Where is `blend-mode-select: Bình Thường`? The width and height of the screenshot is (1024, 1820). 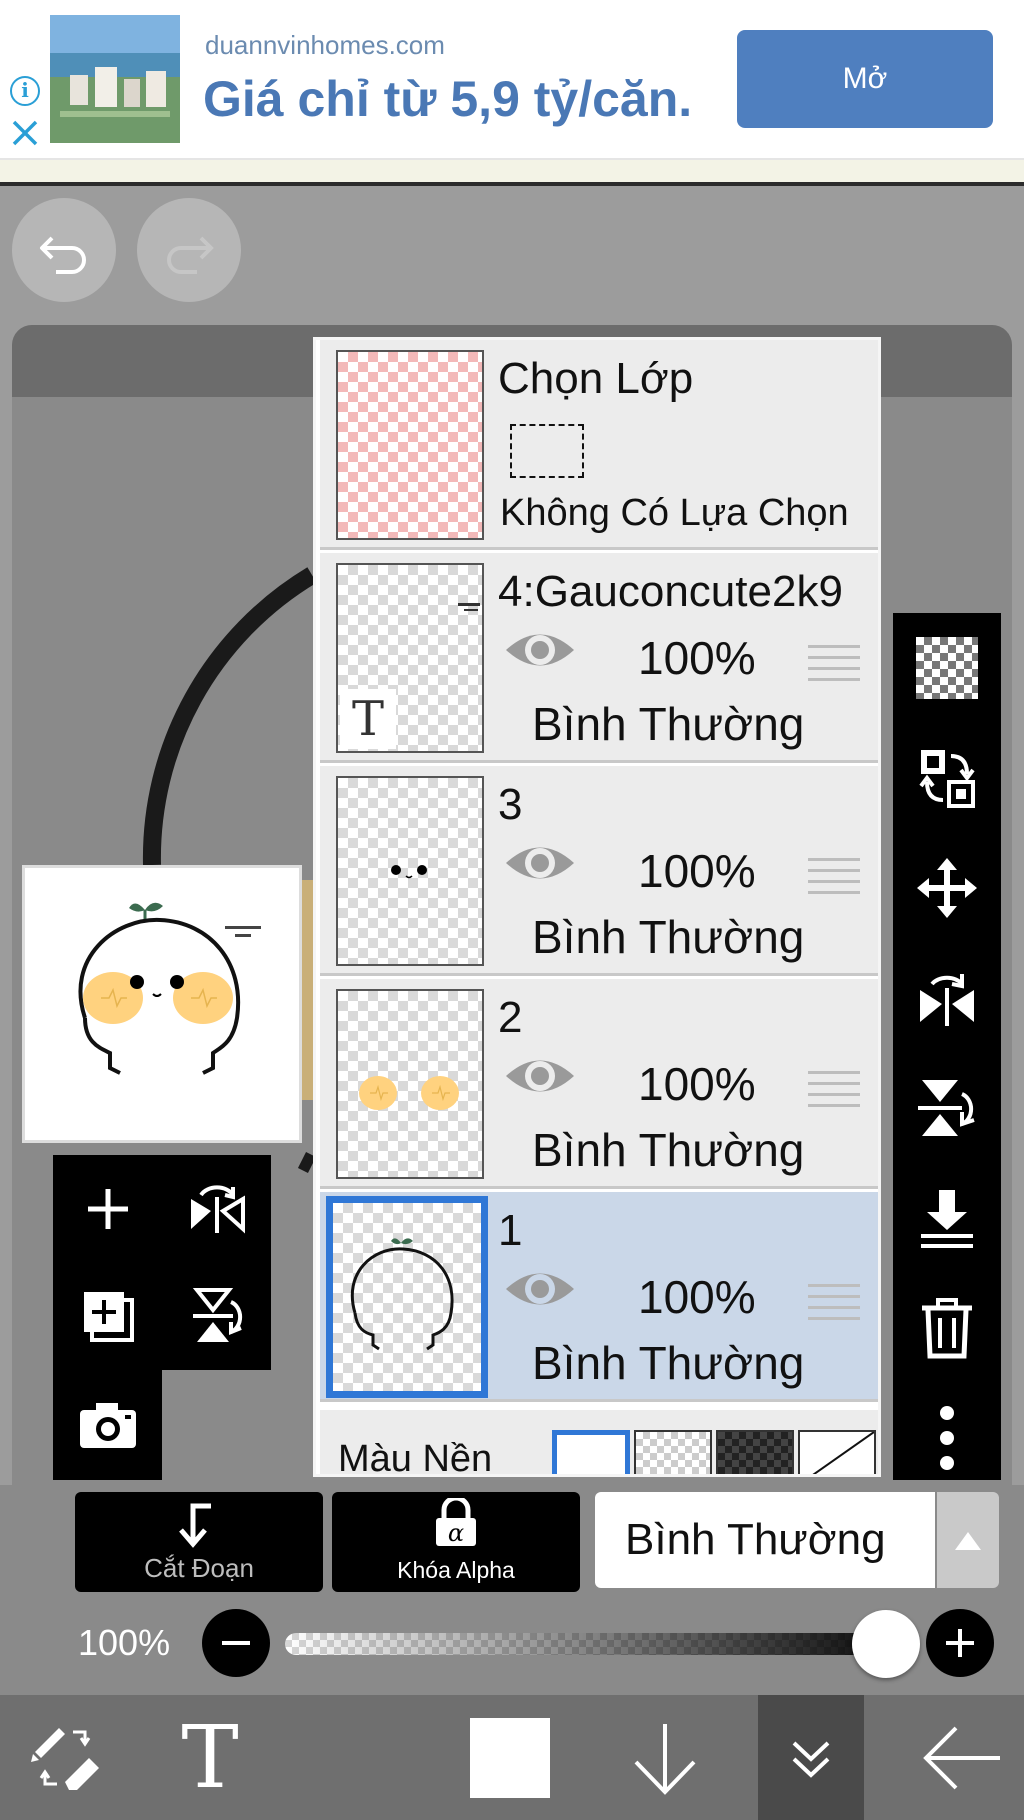
blend-mode-select: Bình Thường is located at coordinates (765, 1540).